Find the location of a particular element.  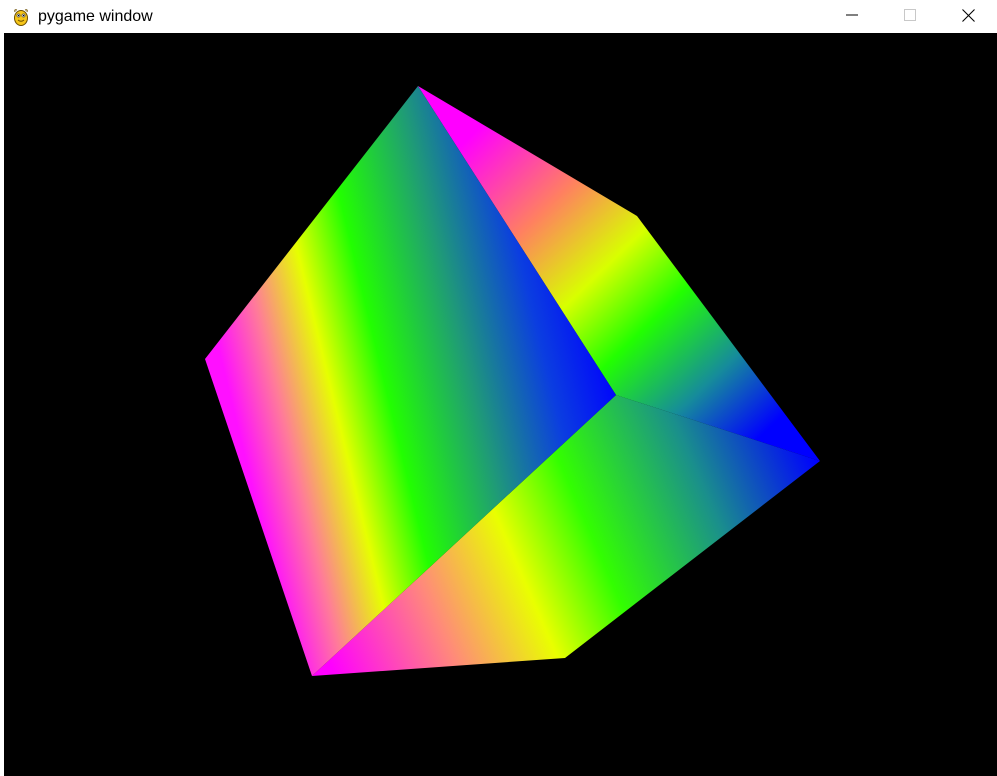

close-button is located at coordinates (968, 15).